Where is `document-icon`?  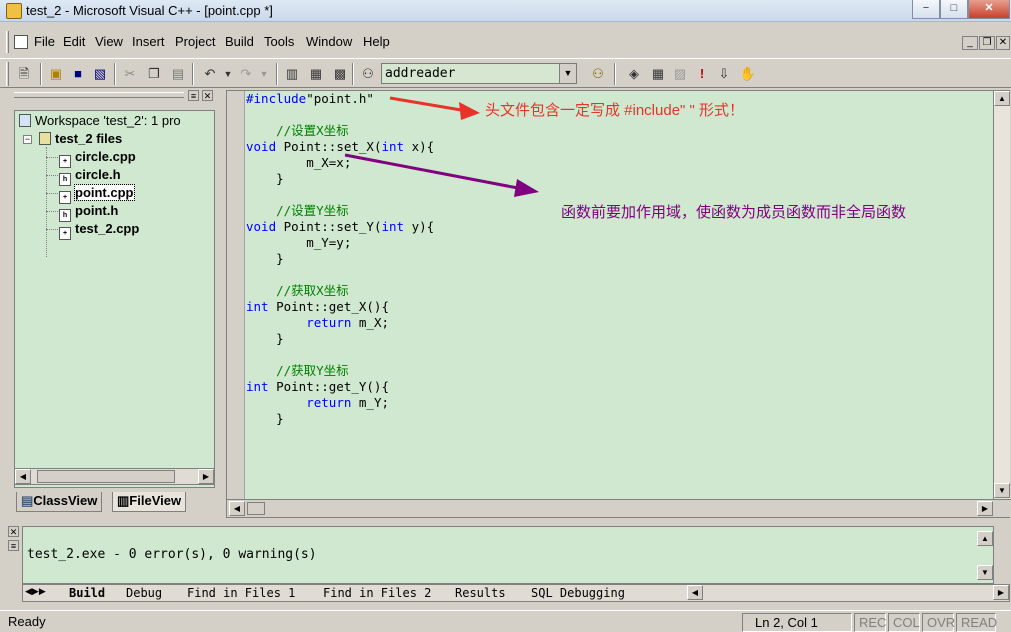 document-icon is located at coordinates (21, 42).